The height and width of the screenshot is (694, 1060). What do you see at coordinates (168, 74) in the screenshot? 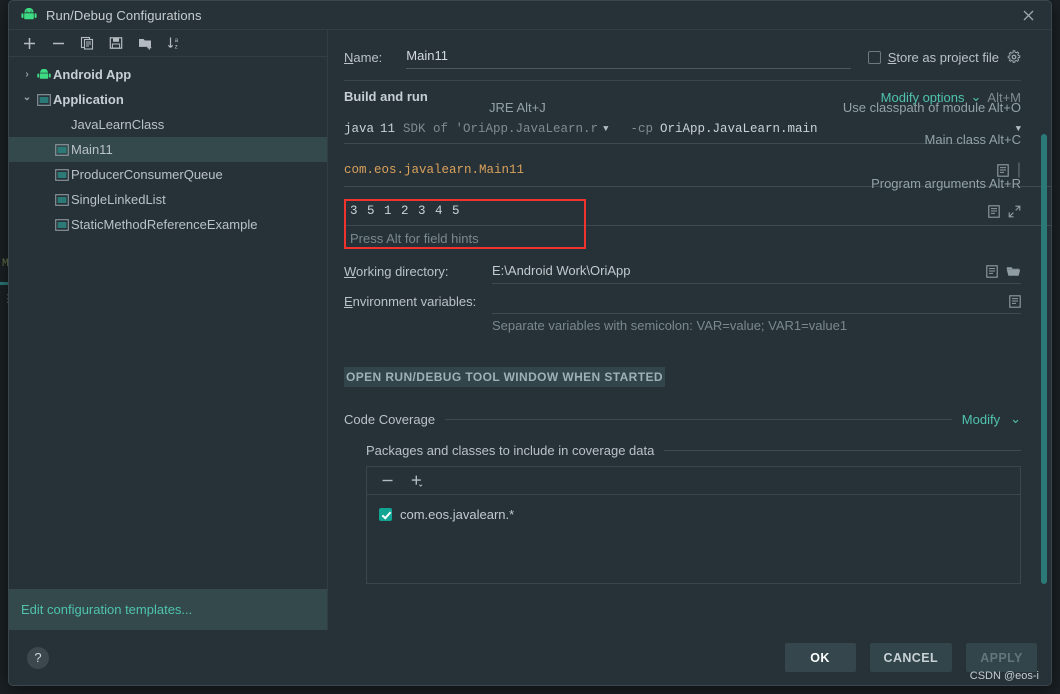
I see `tree-item-android-app: › Android App` at bounding box center [168, 74].